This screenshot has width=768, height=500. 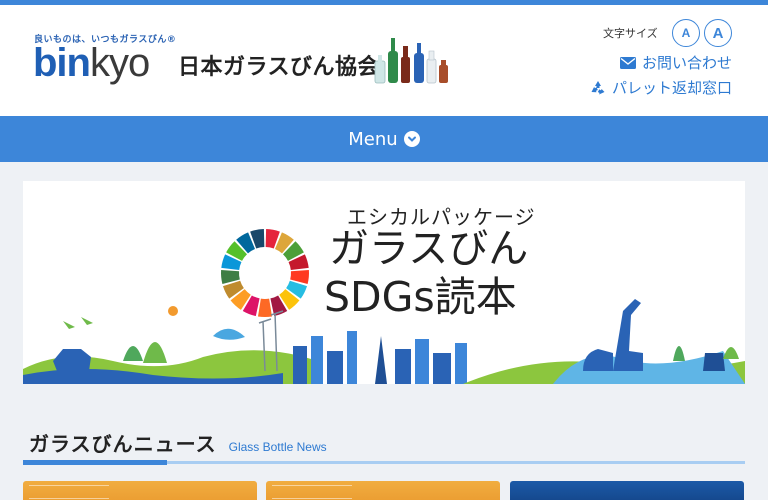 I want to click on menu-label: Menu, so click(x=373, y=139).